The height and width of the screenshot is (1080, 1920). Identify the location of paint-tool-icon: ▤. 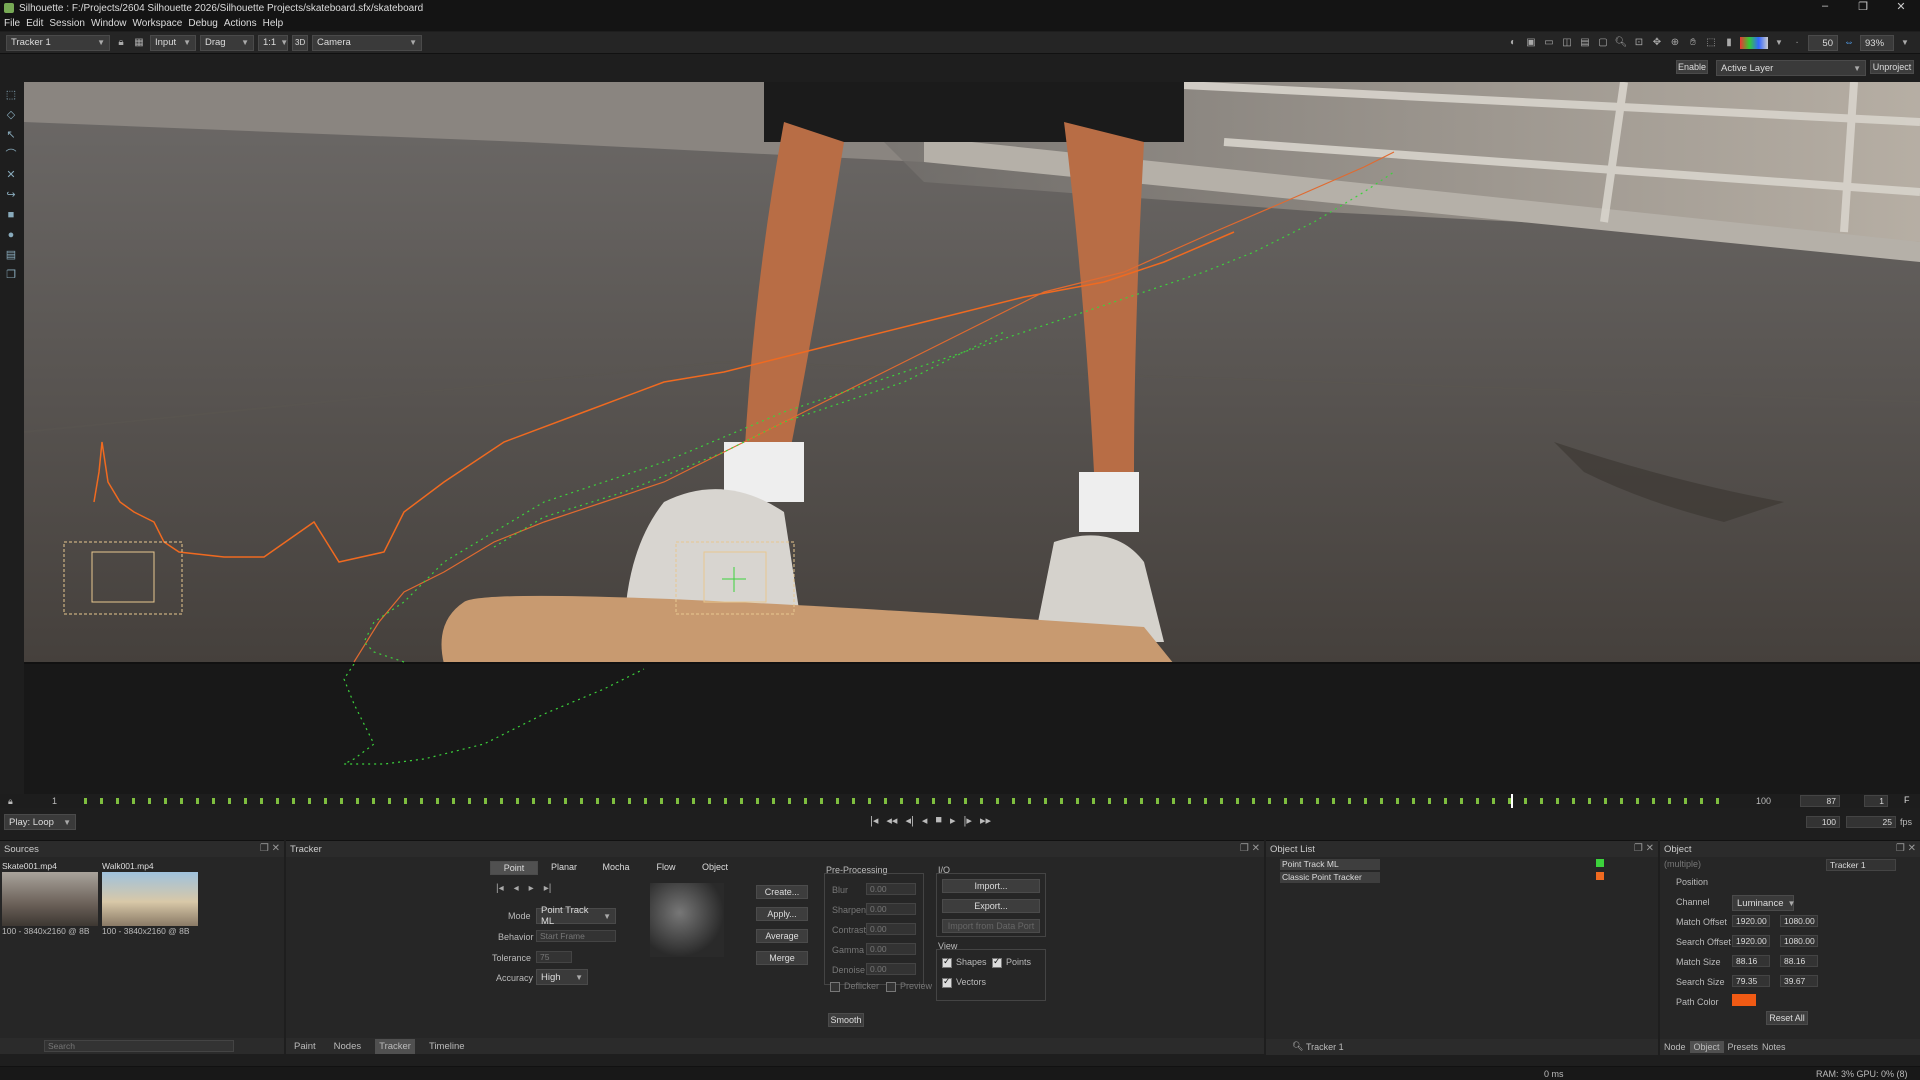
(11, 255).